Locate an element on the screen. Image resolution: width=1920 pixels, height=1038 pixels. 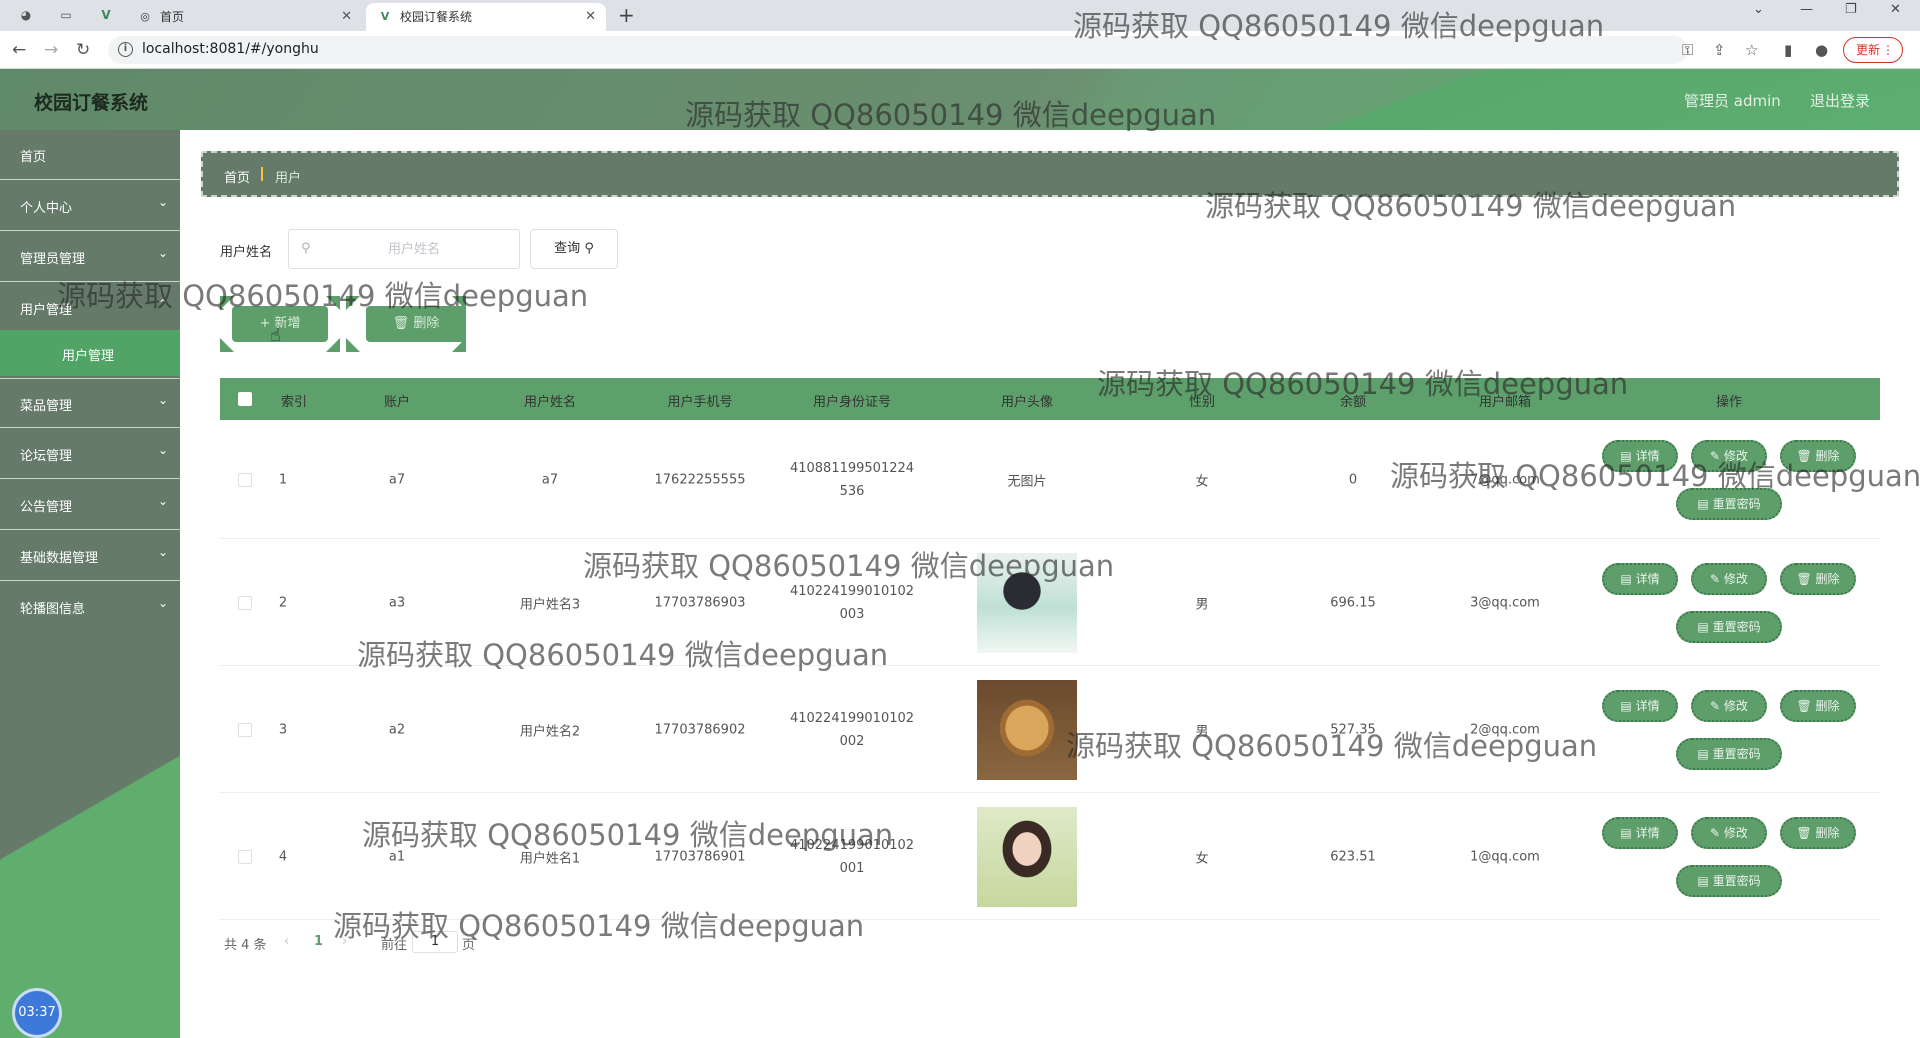
bulk-delete-button: 🗑 删除 is located at coordinates (416, 324).